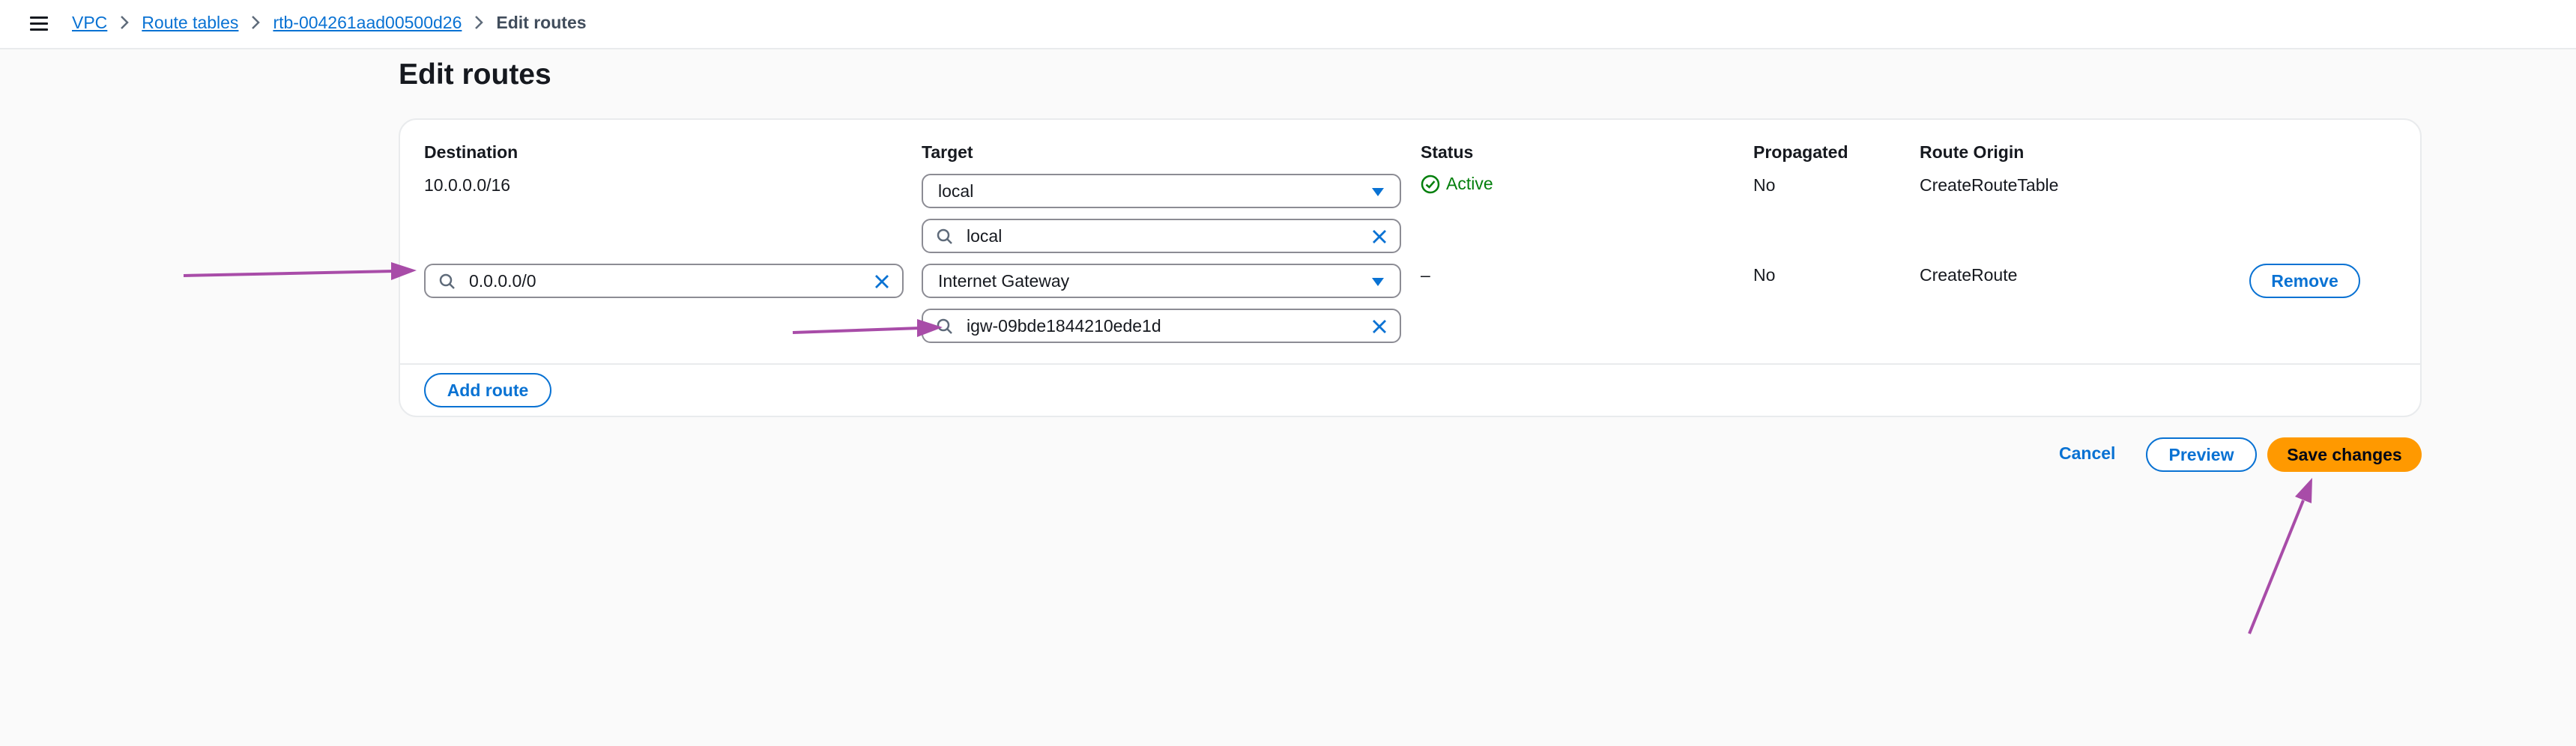 The width and height of the screenshot is (2576, 746). Describe the element at coordinates (1800, 152) in the screenshot. I see `header-propagated: Propagated` at that location.